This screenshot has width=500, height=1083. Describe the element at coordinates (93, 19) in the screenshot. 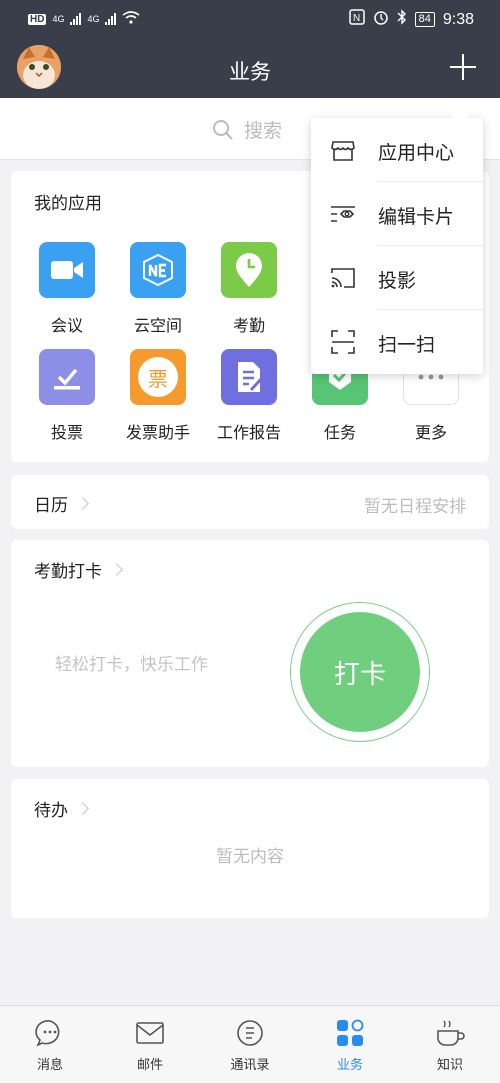

I see `network-type-2: 4G` at that location.